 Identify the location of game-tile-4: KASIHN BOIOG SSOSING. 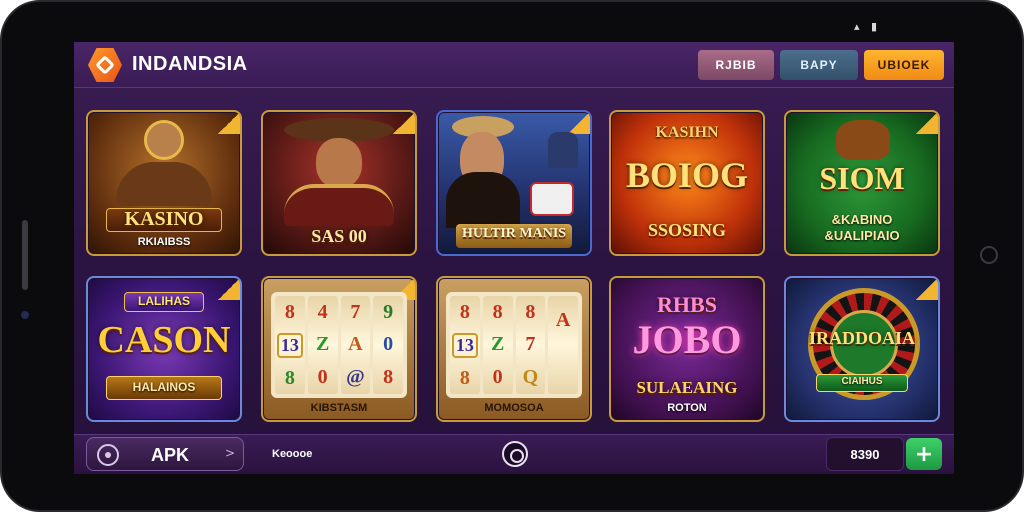
(687, 183).